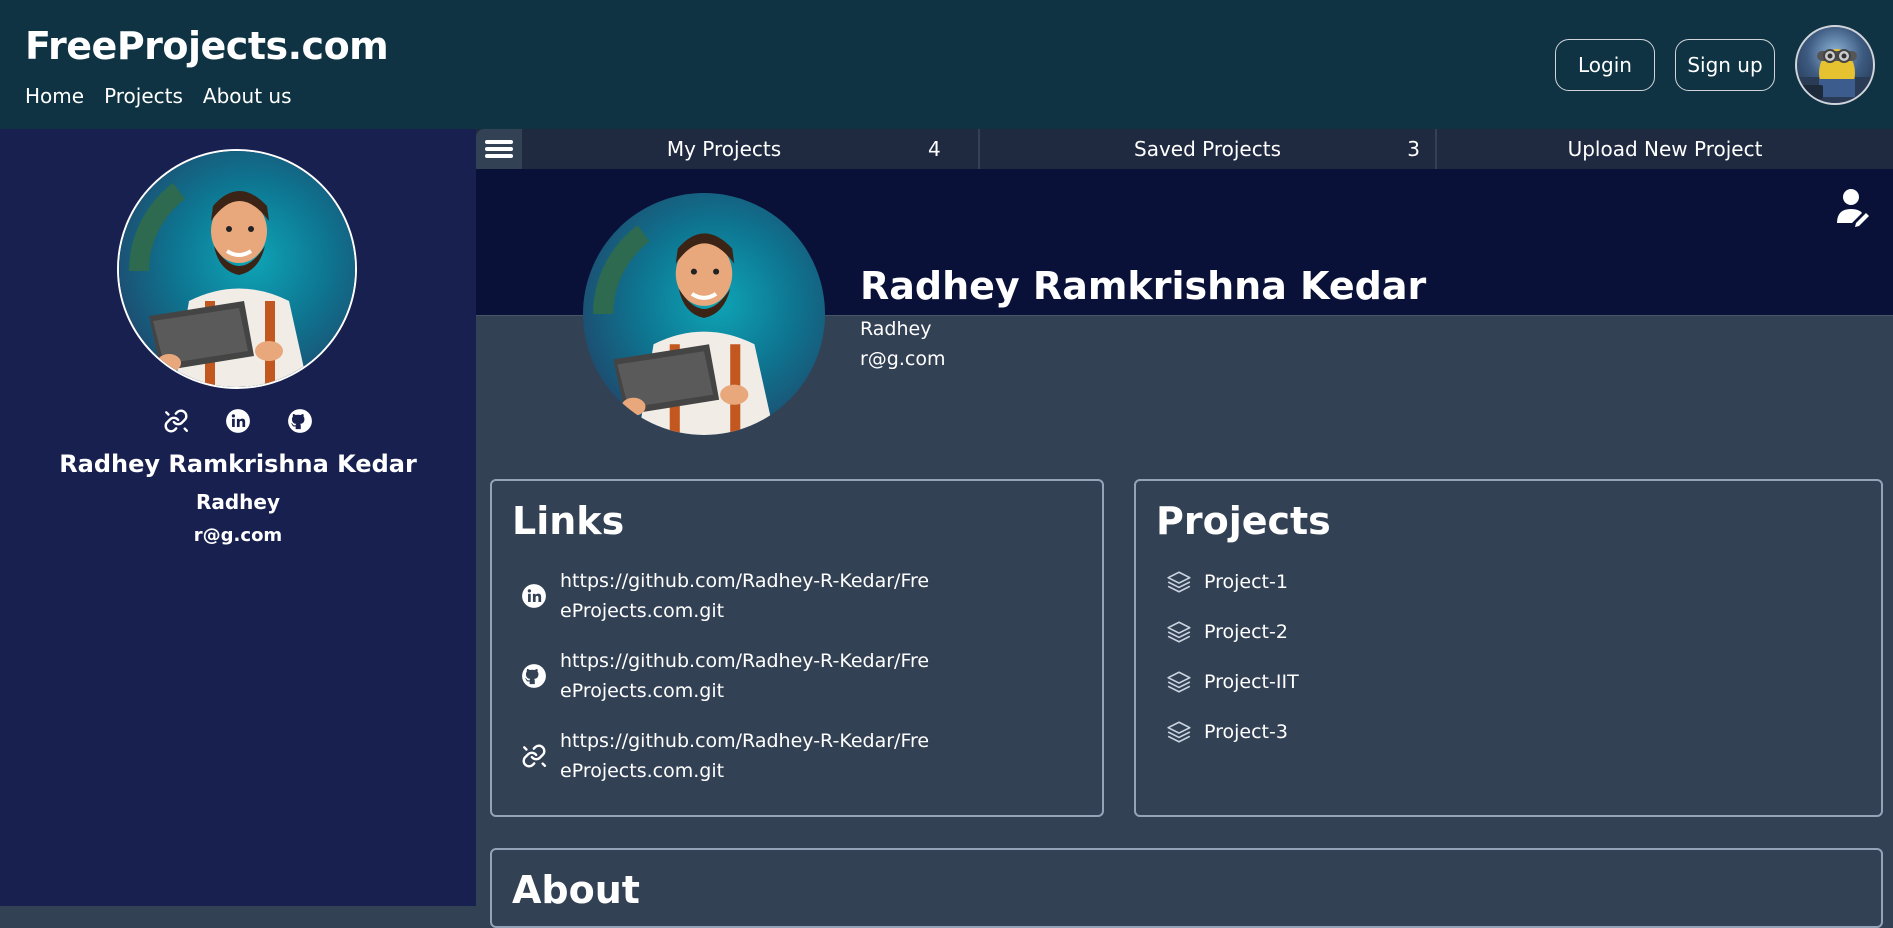  What do you see at coordinates (1143, 286) in the screenshot?
I see `profile-full-name: Radhey Ramkrishna Kedar` at bounding box center [1143, 286].